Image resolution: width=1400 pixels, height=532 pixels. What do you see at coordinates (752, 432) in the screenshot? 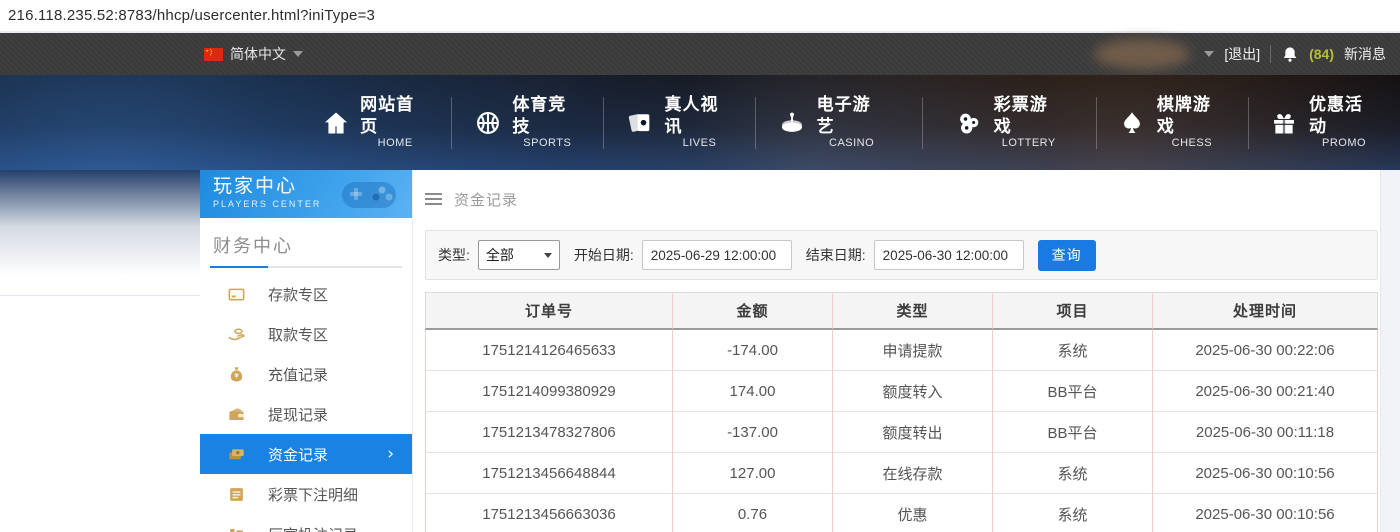
I see `cell-amount: -137.00` at bounding box center [752, 432].